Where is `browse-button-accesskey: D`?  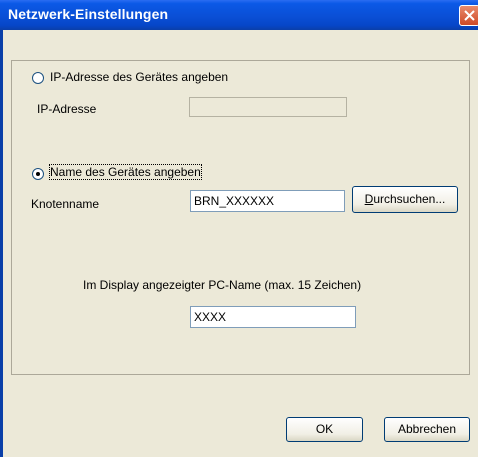 browse-button-accesskey: D is located at coordinates (369, 199).